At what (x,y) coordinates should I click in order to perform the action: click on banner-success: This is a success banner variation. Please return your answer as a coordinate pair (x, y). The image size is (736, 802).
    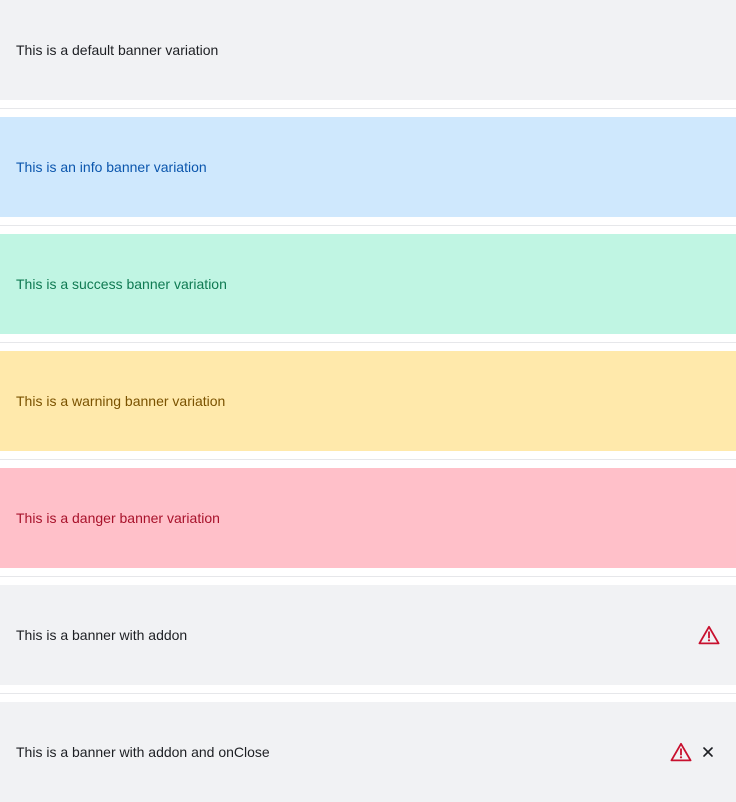
    Looking at the image, I should click on (368, 284).